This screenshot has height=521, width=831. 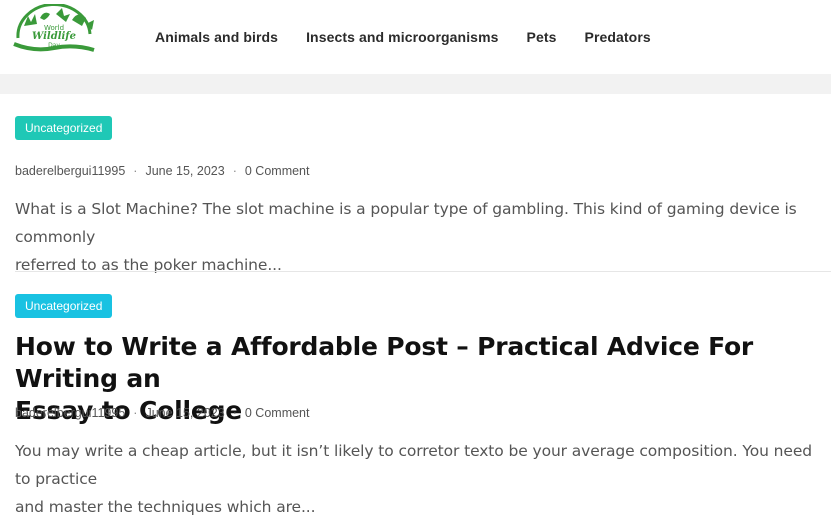 I want to click on nav-item-insects-and-microorganisms: Insects and microorganisms, so click(x=402, y=37).